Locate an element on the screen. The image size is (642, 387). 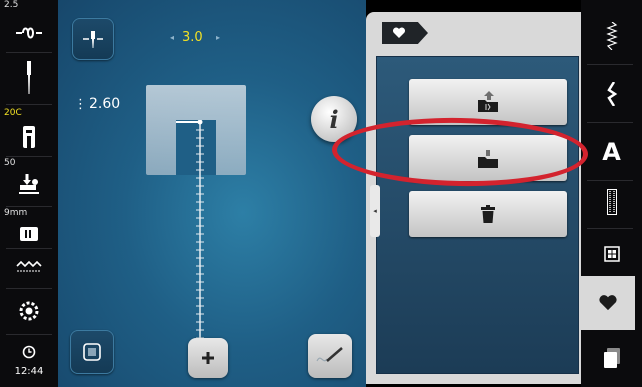
stitch-plate-setting: 9mm is located at coordinates (29, 228).